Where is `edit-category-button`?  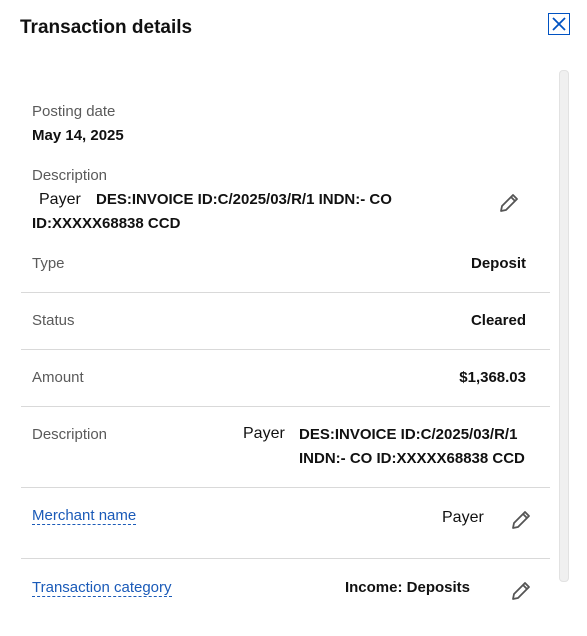
edit-category-button is located at coordinates (521, 591).